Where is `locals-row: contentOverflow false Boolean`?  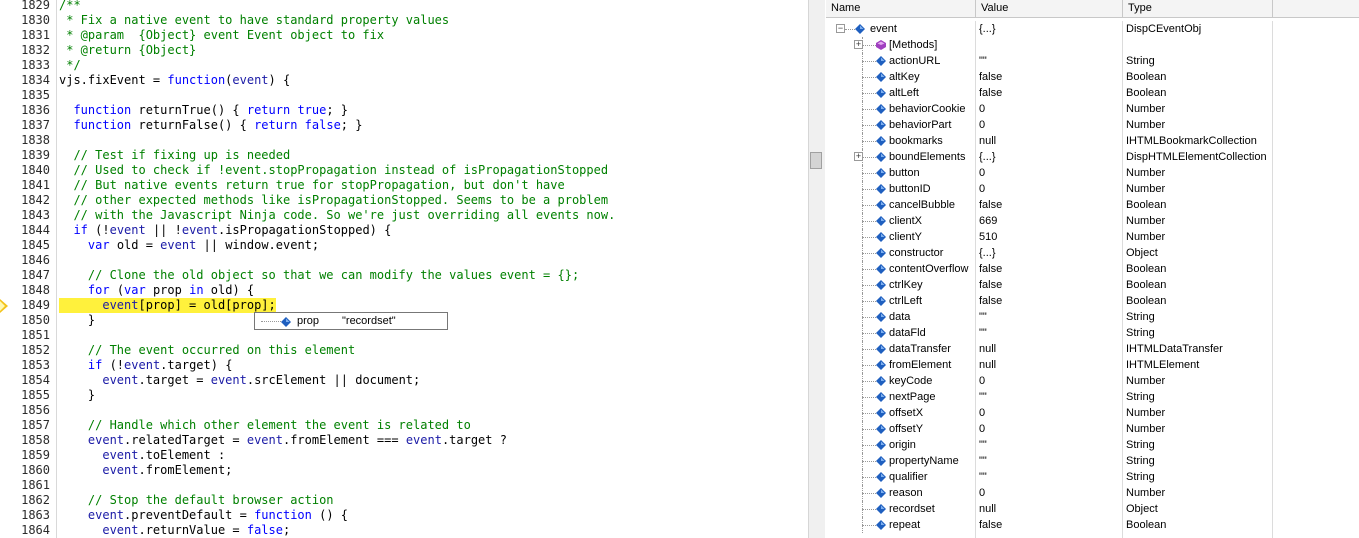
locals-row: contentOverflow false Boolean is located at coordinates (1092, 269).